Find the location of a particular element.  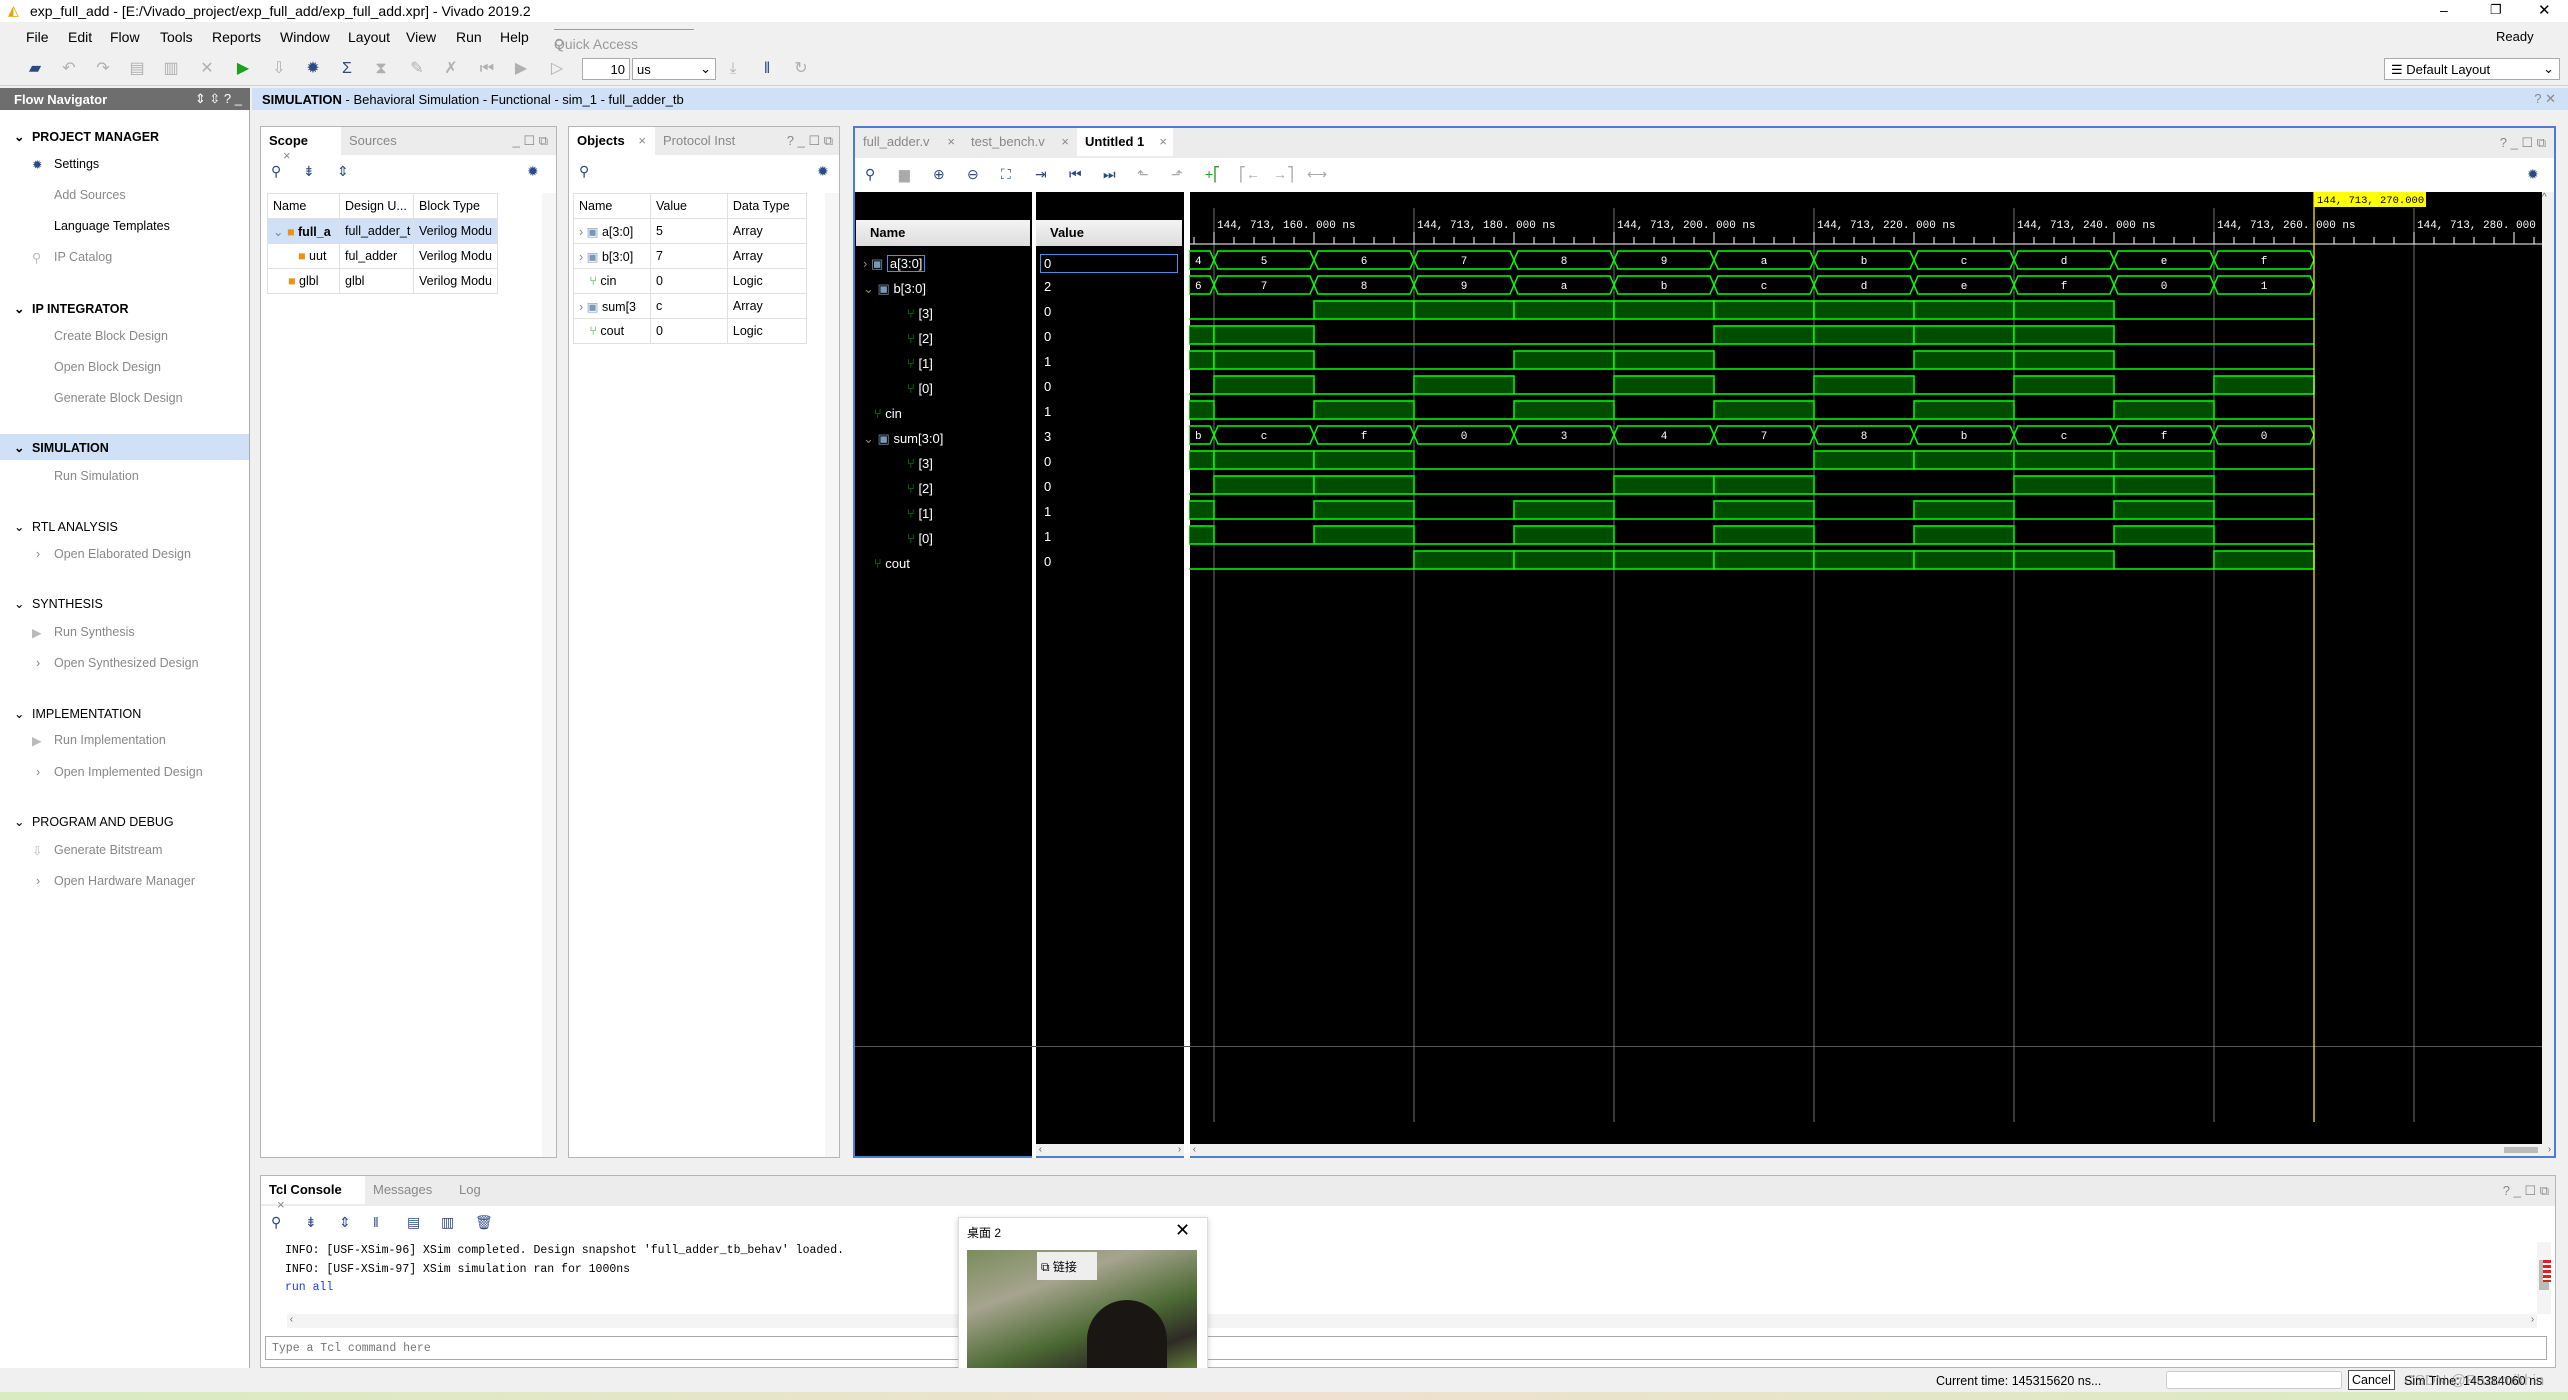

tab-protocol-inst: Protocol Inst is located at coordinates (699, 141).